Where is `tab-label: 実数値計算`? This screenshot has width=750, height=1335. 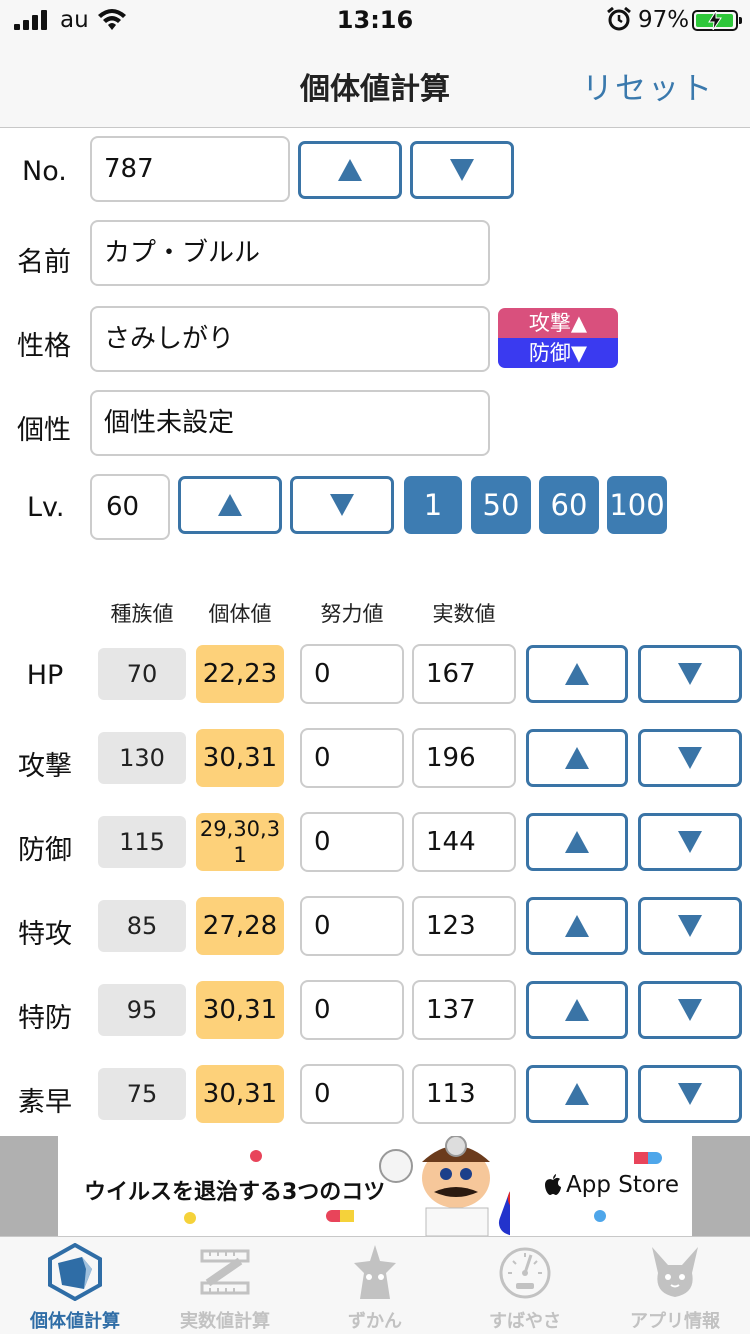
tab-label: 実数値計算 is located at coordinates (225, 1321).